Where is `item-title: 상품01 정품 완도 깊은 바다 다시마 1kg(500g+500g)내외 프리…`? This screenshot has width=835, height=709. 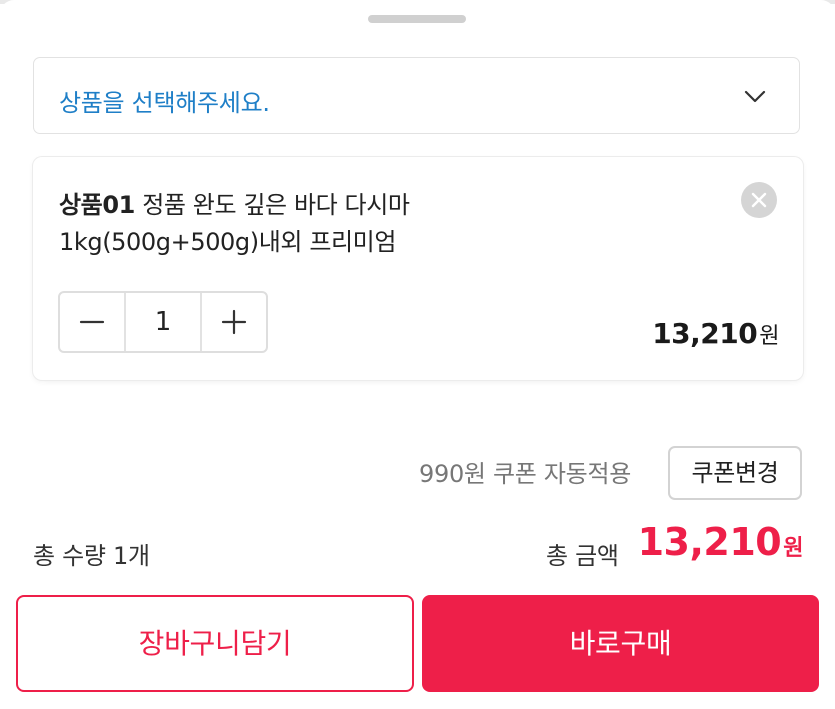
item-title: 상품01 정품 완도 깊은 바다 다시마 1kg(500g+500g)내외 프리… is located at coordinates (379, 224).